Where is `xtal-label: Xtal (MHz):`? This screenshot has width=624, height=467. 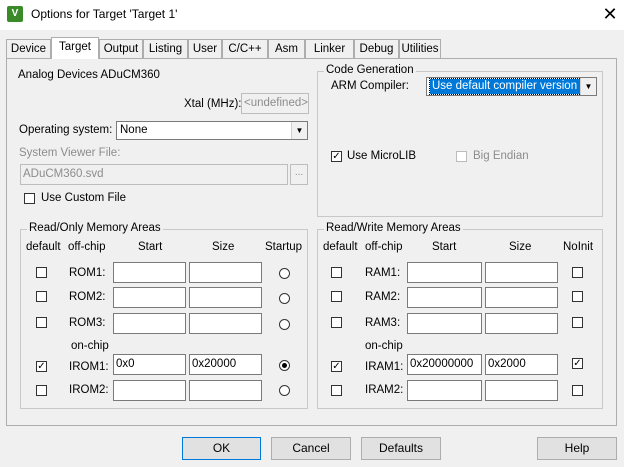
xtal-label: Xtal (MHz): is located at coordinates (213, 104).